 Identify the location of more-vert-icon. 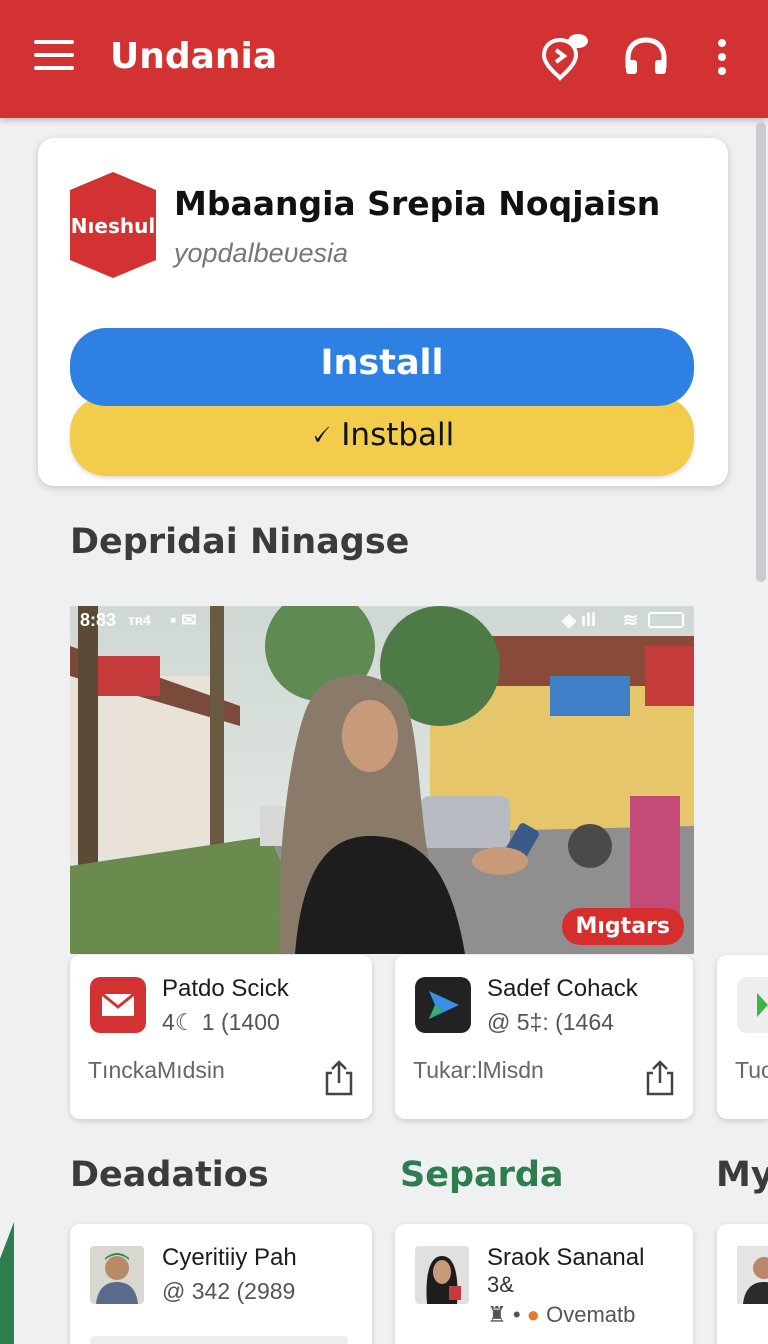
(722, 58).